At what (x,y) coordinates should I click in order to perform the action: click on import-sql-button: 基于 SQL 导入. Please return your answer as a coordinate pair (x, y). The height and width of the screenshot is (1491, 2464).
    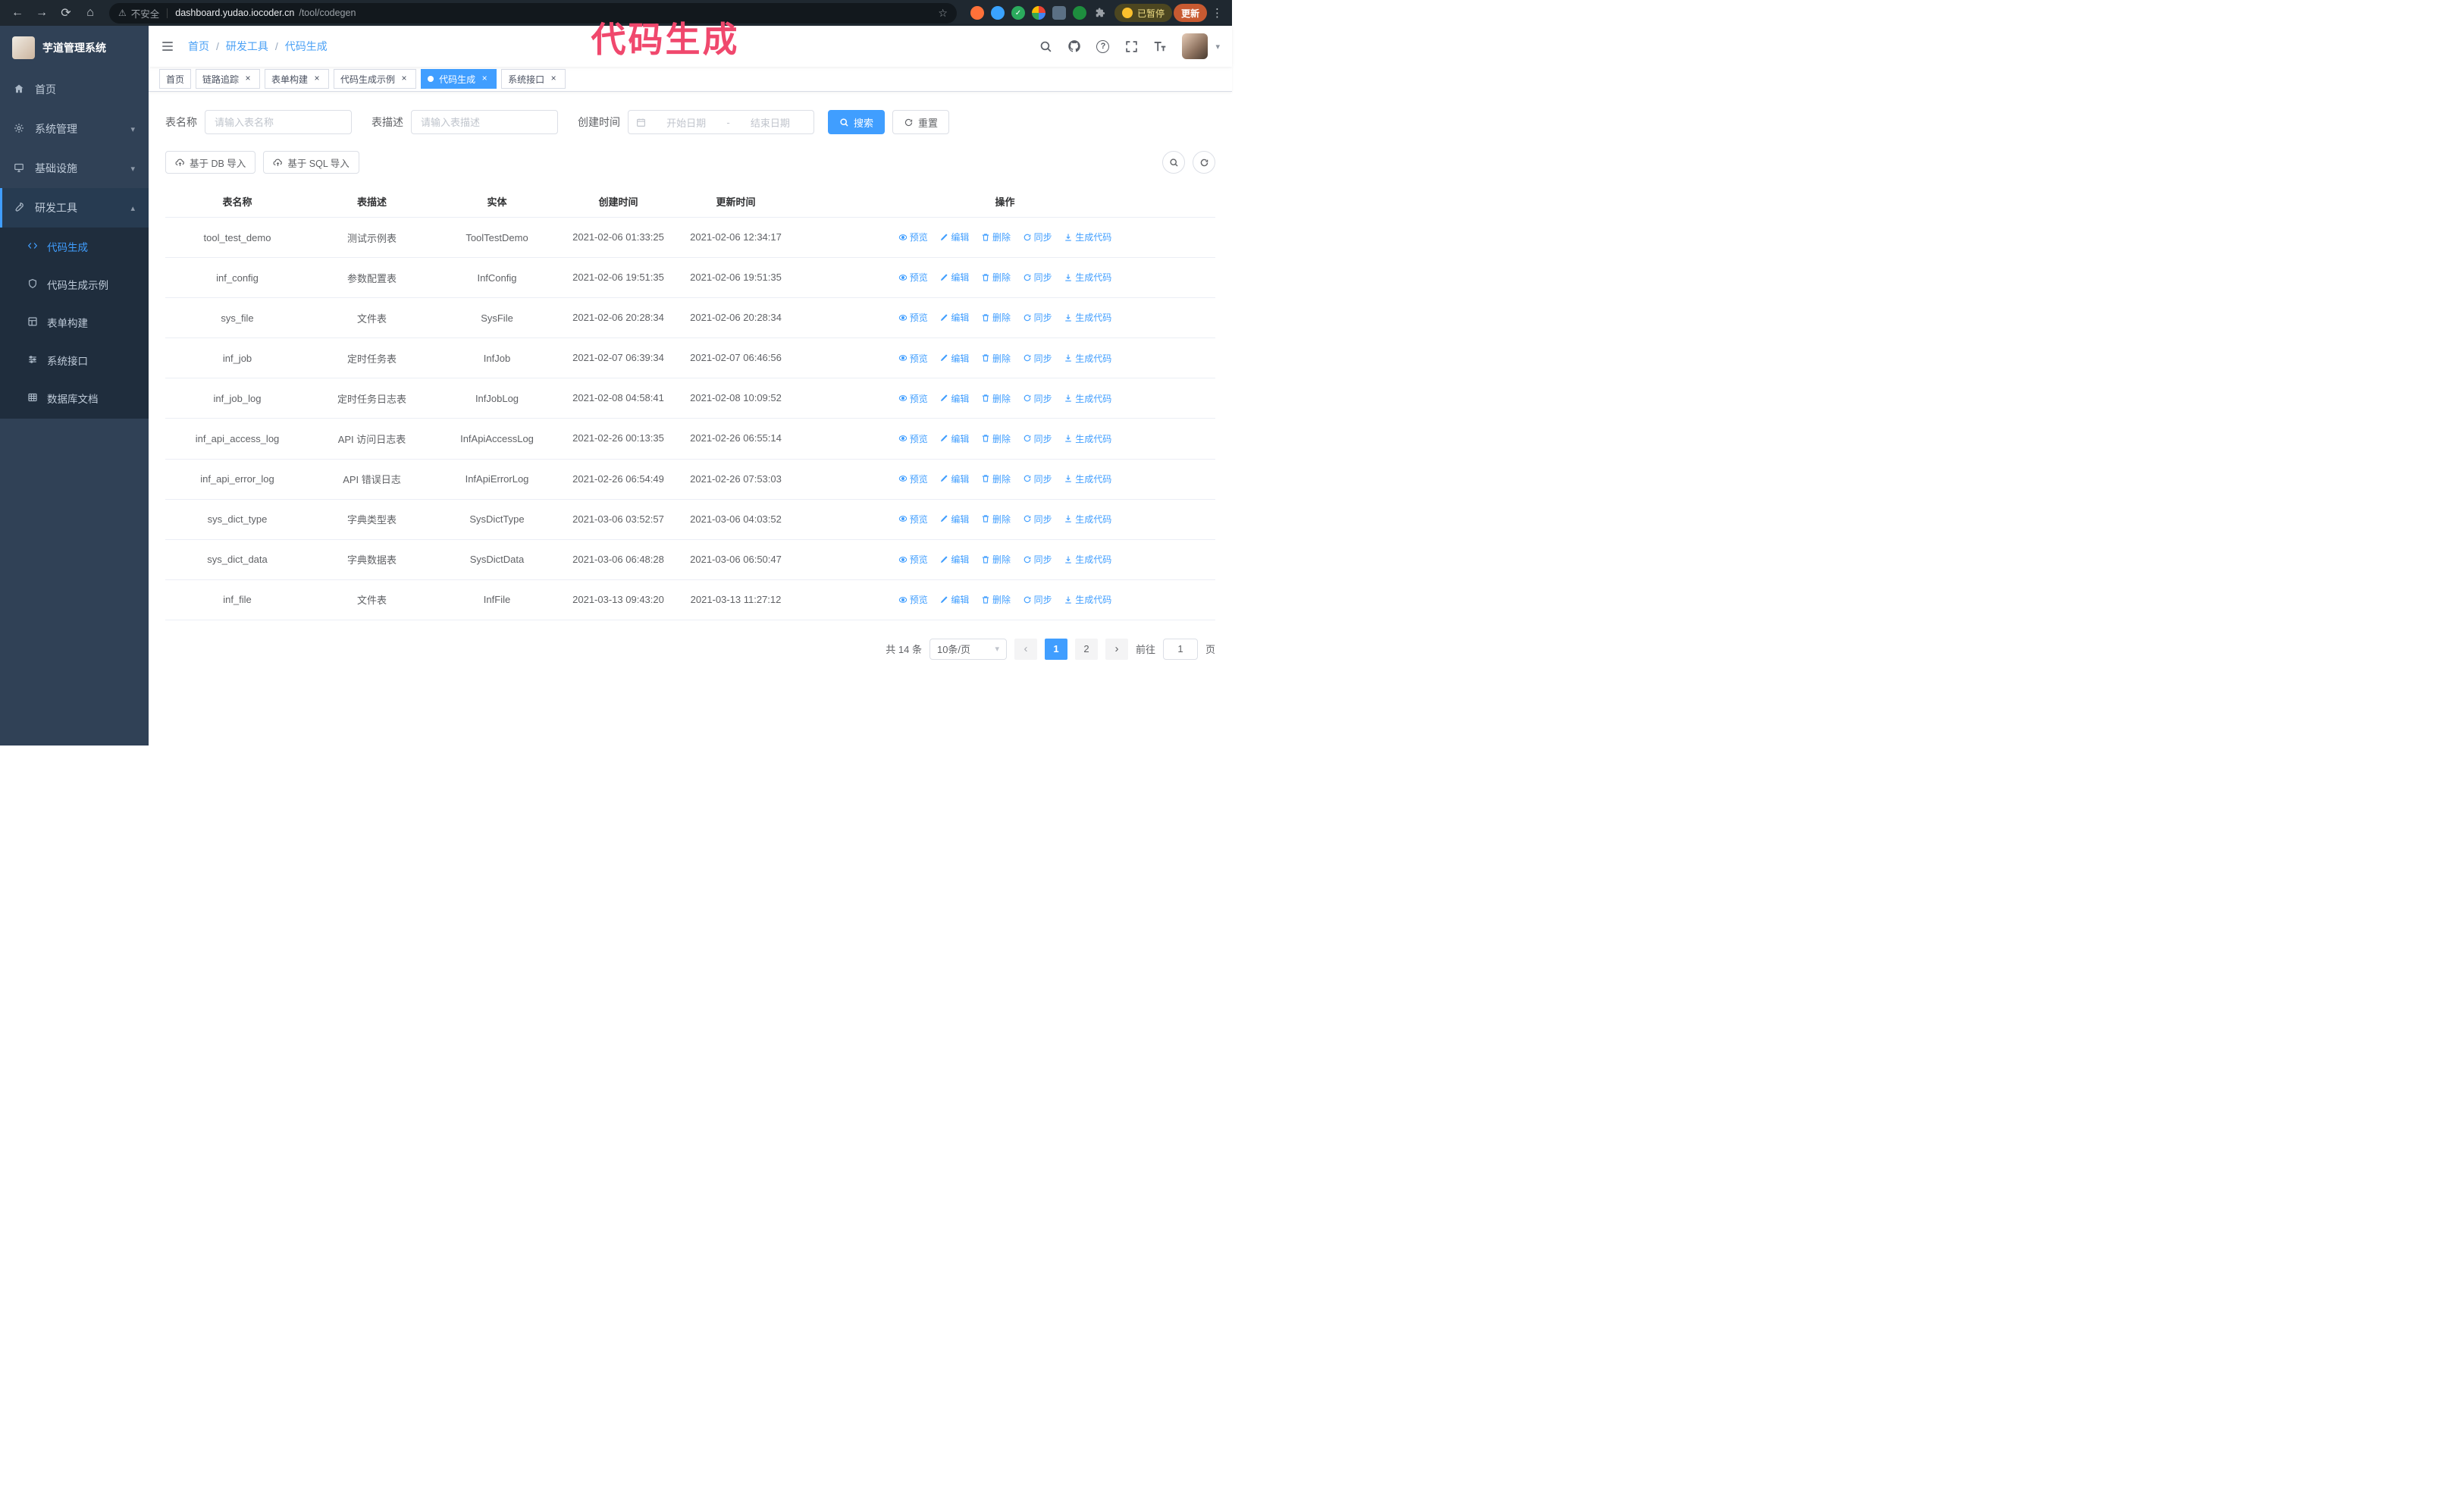
    Looking at the image, I should click on (311, 162).